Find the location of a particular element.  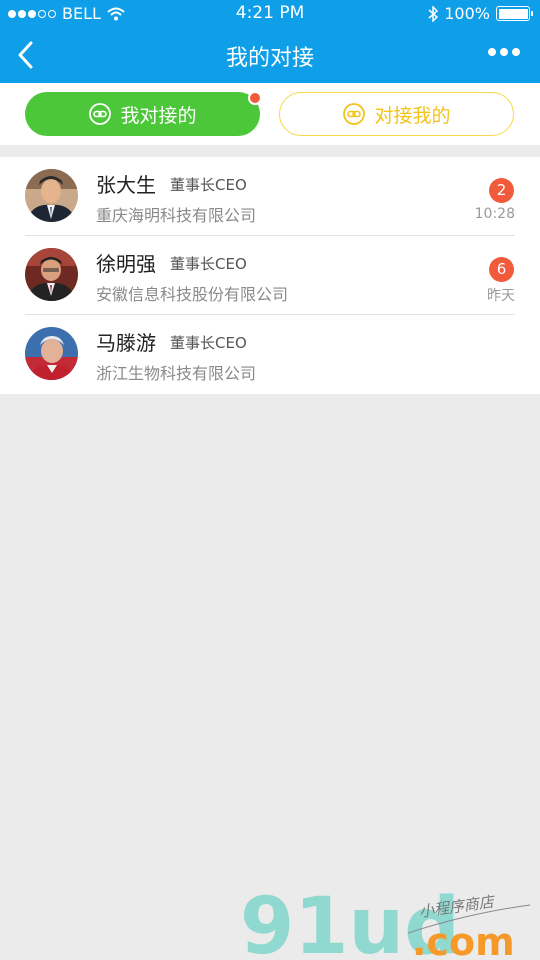

nav-bar: 我的对接 is located at coordinates (270, 54).